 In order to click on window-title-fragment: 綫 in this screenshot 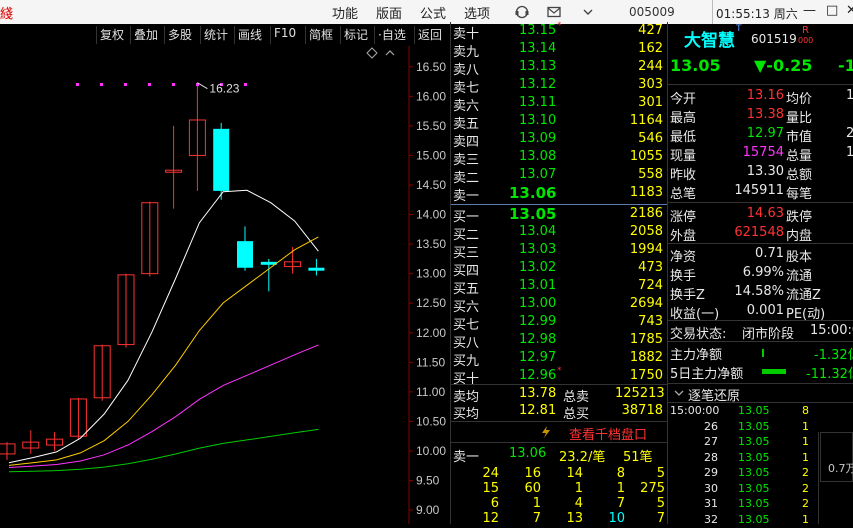, I will do `click(7, 14)`.